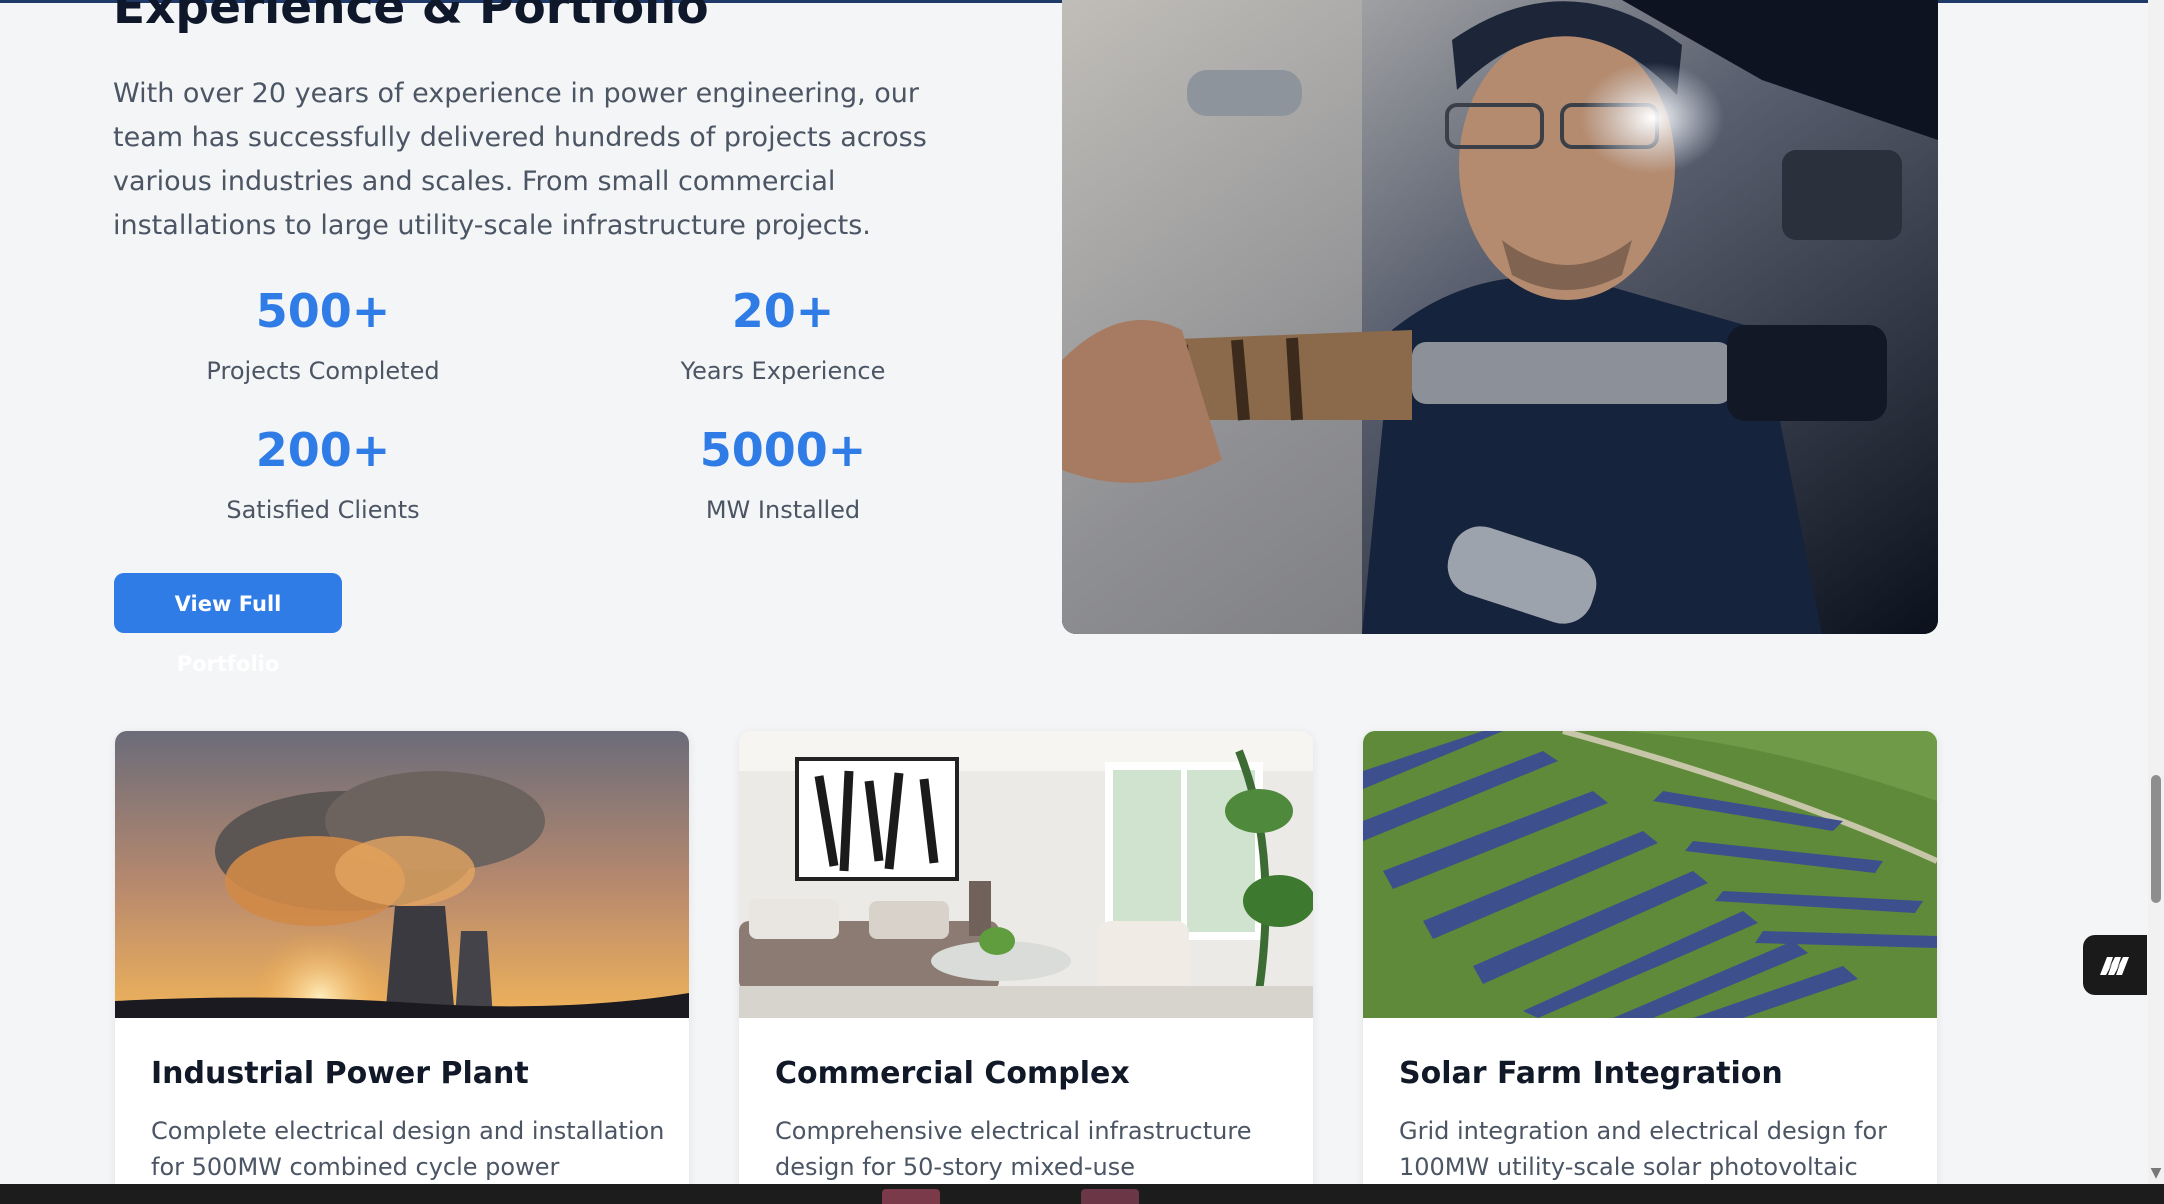 The width and height of the screenshot is (2164, 1204). Describe the element at coordinates (1591, 1073) in the screenshot. I see `card-title: Solar Farm Integration` at that location.